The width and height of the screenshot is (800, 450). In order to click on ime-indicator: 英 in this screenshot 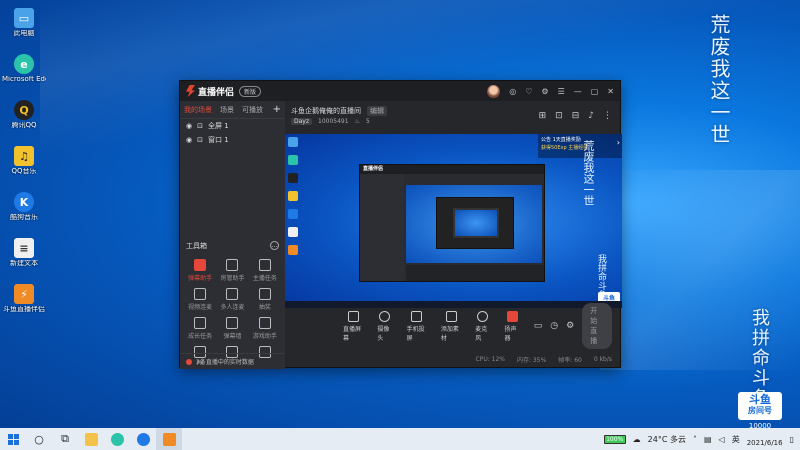, I will do `click(736, 439)`.